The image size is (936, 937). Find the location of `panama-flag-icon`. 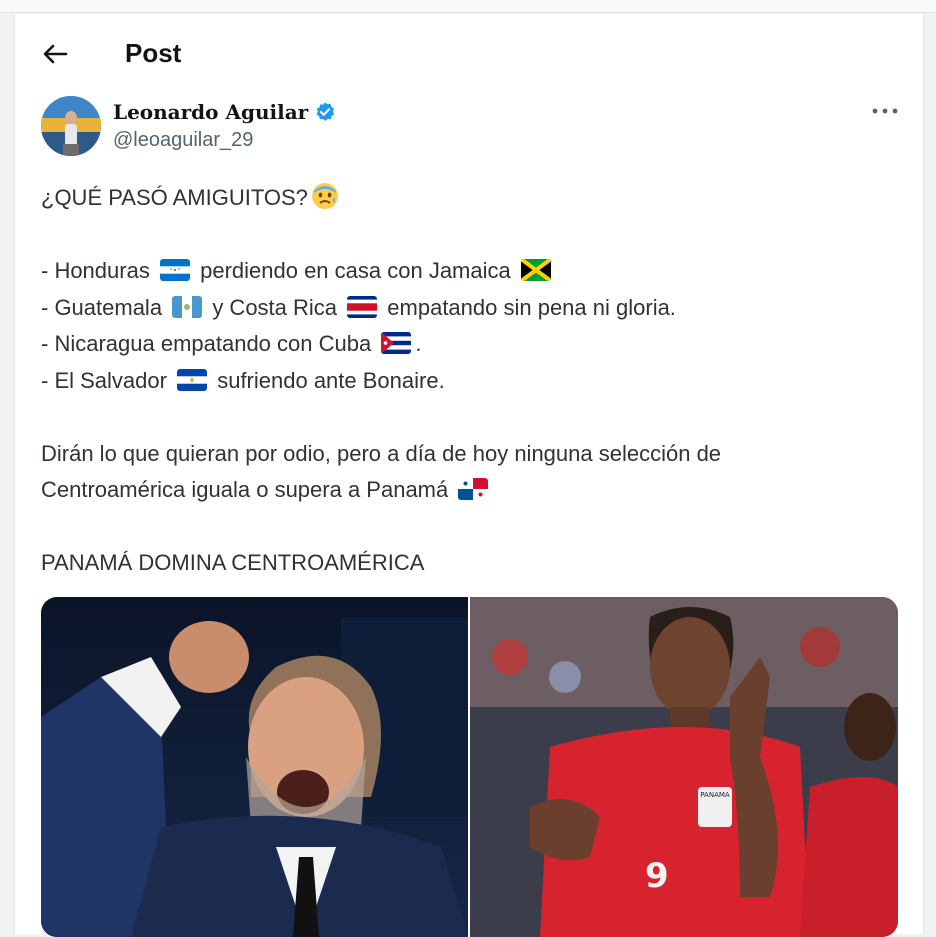

panama-flag-icon is located at coordinates (473, 489).